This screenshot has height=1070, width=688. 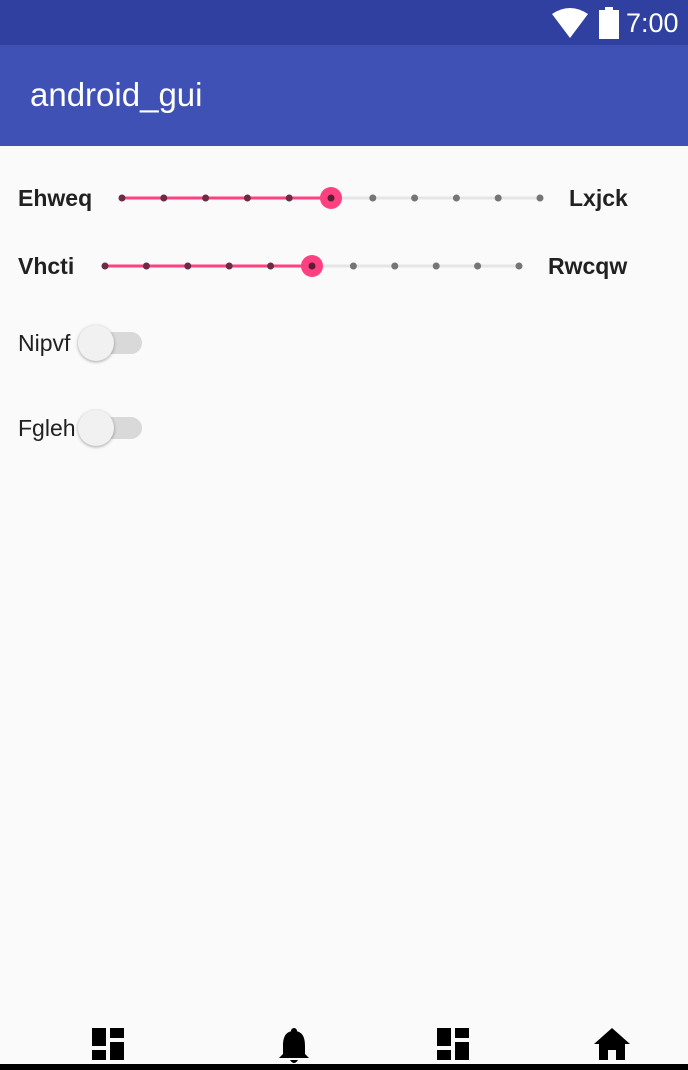 I want to click on battery-icon, so click(x=609, y=25).